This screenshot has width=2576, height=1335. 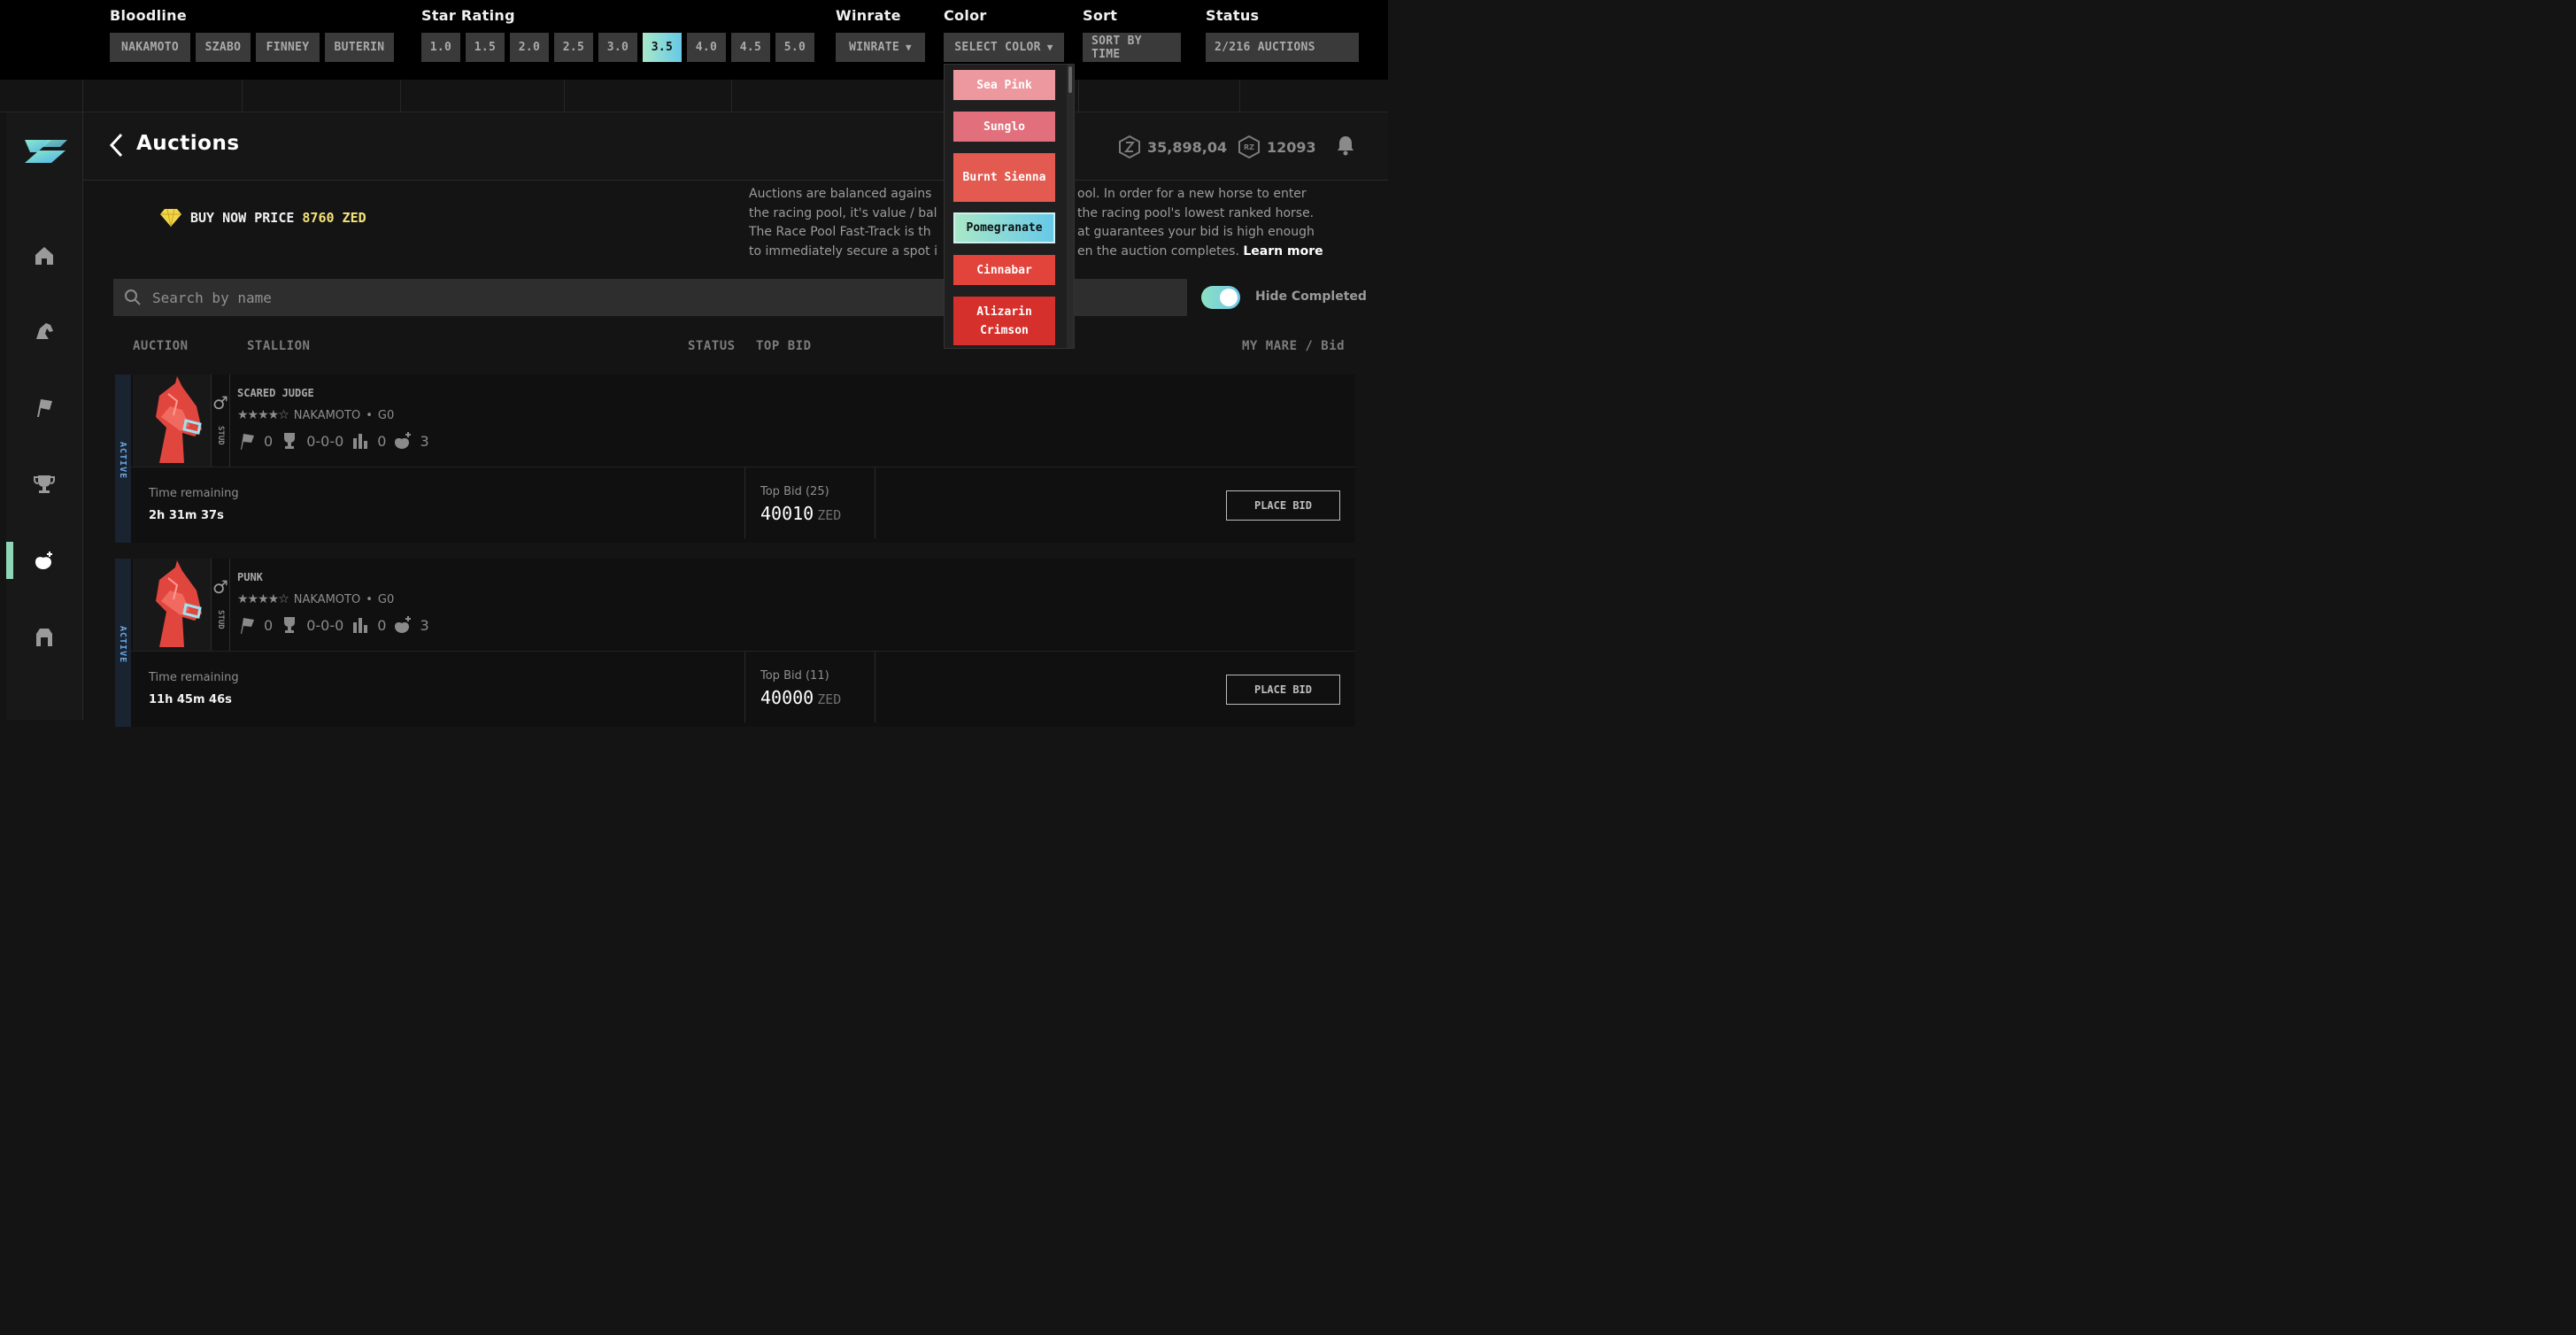 I want to click on bloodline-option-buterin: BUTERIN, so click(x=359, y=47).